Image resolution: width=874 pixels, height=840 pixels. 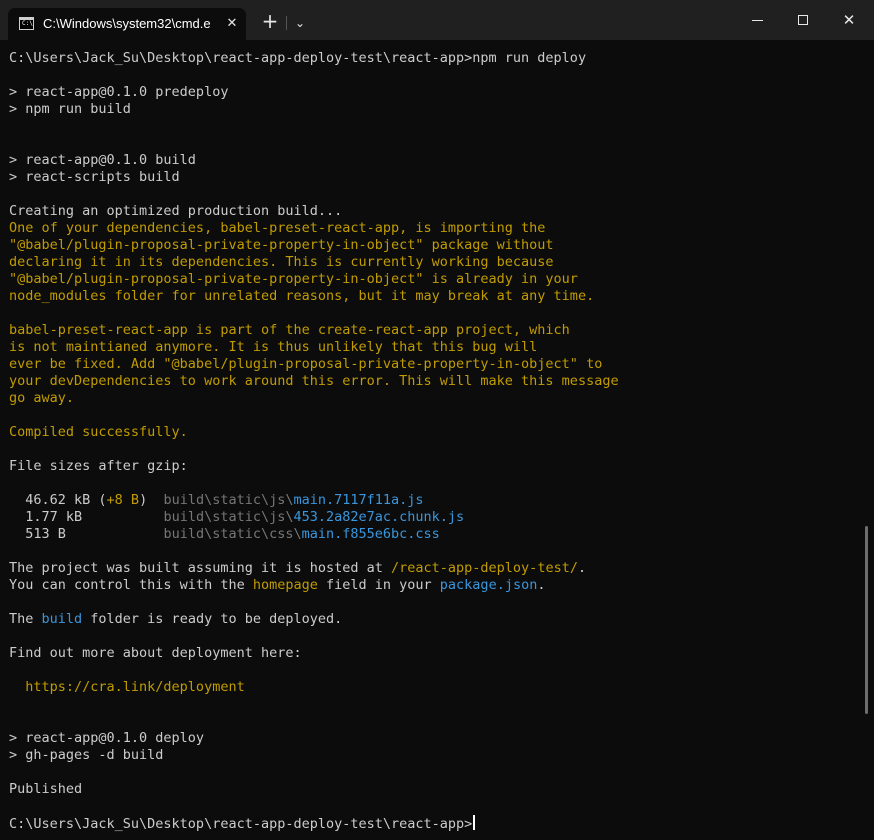 I want to click on terminal-line: > react-scripts build, so click(x=94, y=177).